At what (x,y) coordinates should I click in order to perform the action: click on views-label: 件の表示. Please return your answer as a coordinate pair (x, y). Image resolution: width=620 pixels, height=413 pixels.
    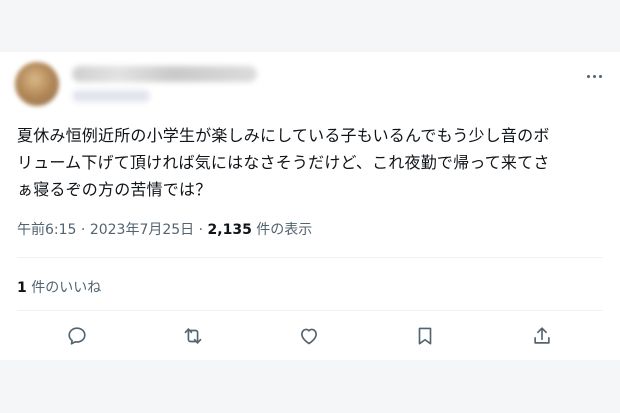
    Looking at the image, I should click on (284, 230).